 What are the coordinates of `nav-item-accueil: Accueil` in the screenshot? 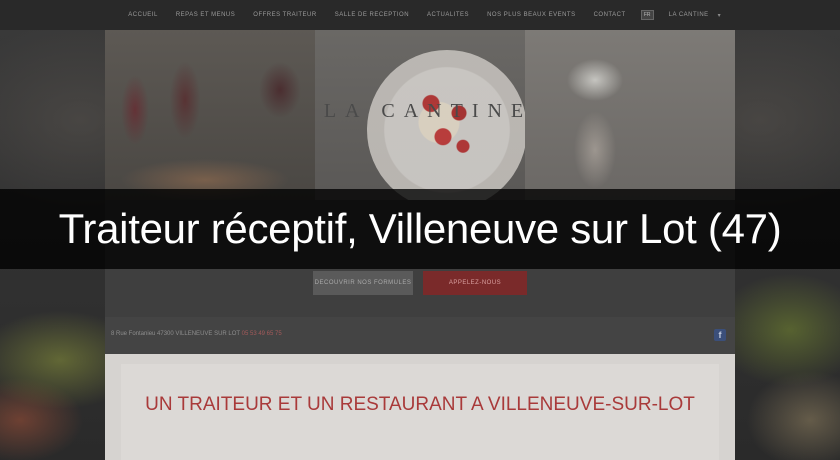 It's located at (143, 15).